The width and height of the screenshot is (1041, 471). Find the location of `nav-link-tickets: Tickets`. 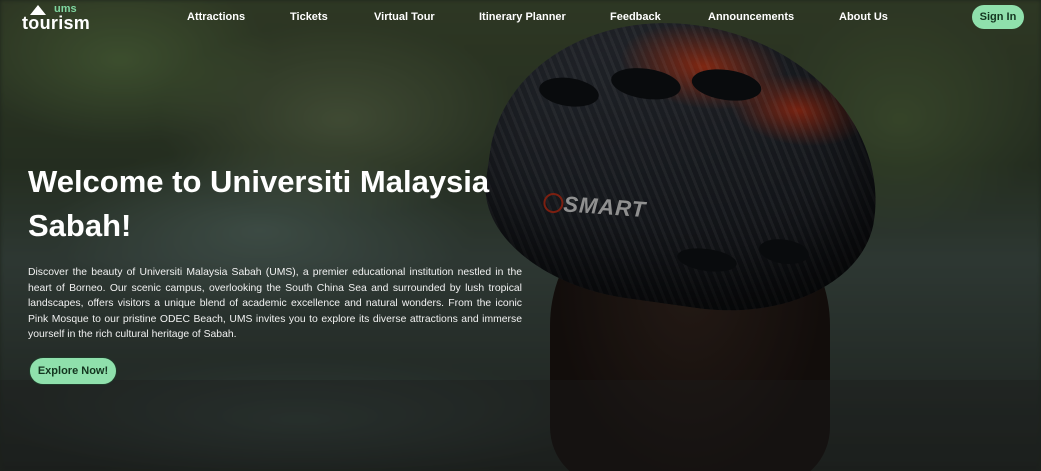

nav-link-tickets: Tickets is located at coordinates (309, 17).